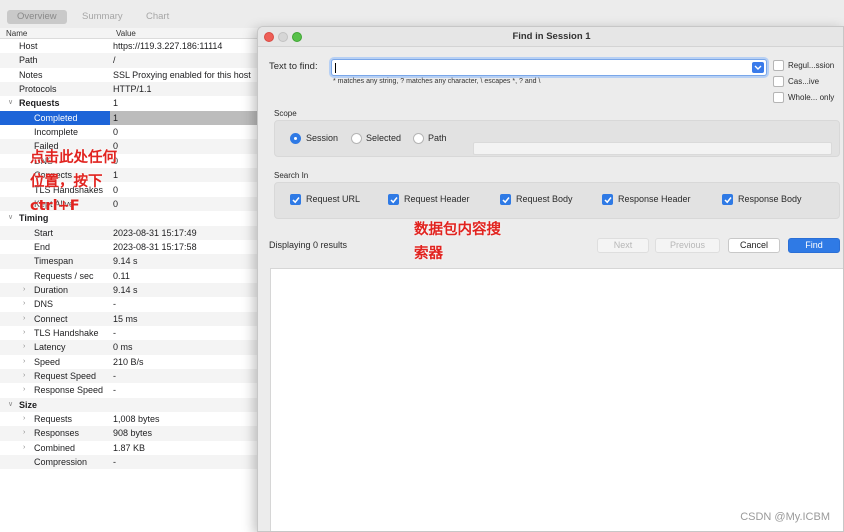 The width and height of the screenshot is (844, 532). I want to click on row-name: Incomplete, so click(56, 132).